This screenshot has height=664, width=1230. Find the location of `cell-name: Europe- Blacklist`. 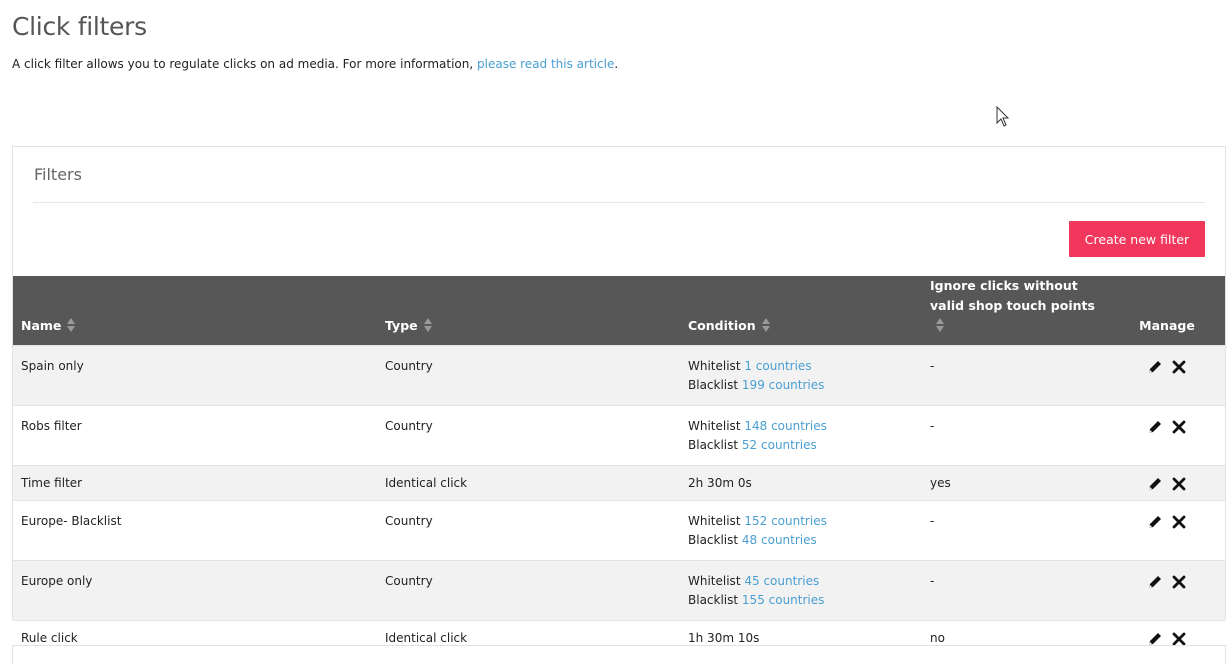

cell-name: Europe- Blacklist is located at coordinates (195, 530).